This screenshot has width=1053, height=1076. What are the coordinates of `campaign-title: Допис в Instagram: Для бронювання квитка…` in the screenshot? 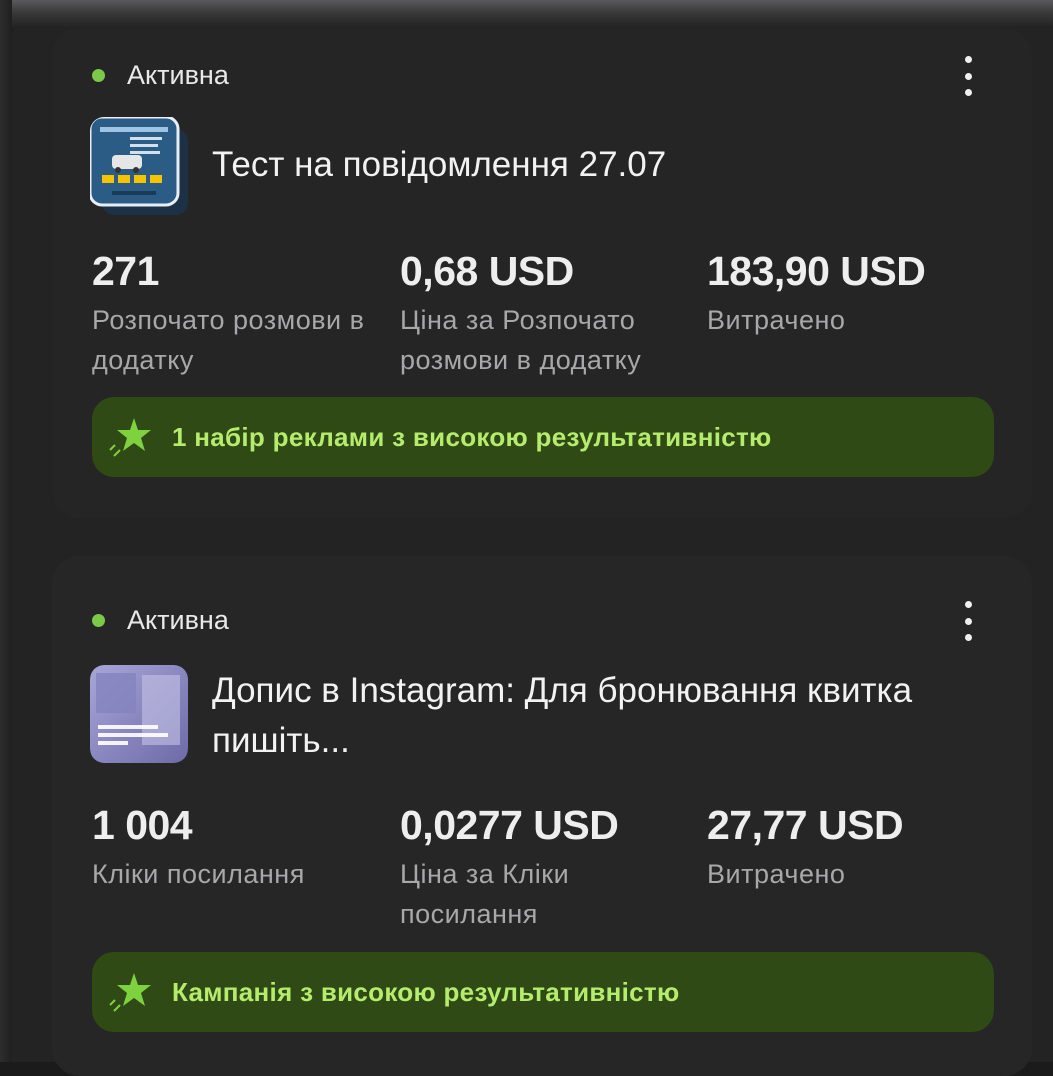 It's located at (592, 716).